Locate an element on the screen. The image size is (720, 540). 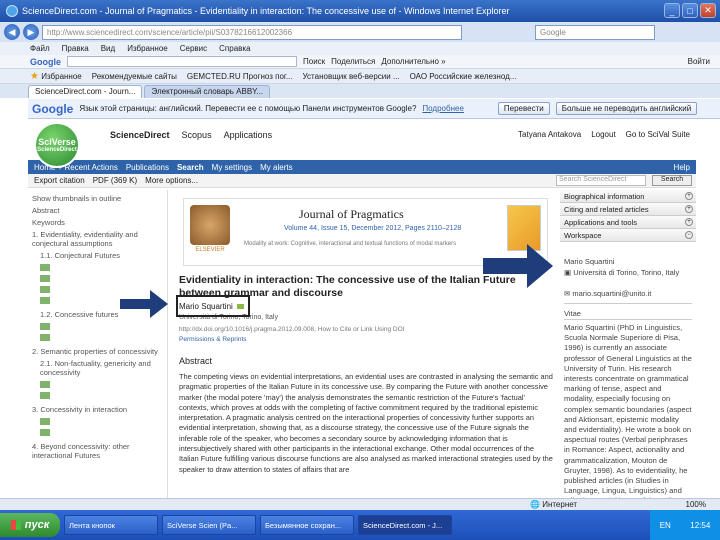
export-citation-button: Export citation is located at coordinates (59, 180).